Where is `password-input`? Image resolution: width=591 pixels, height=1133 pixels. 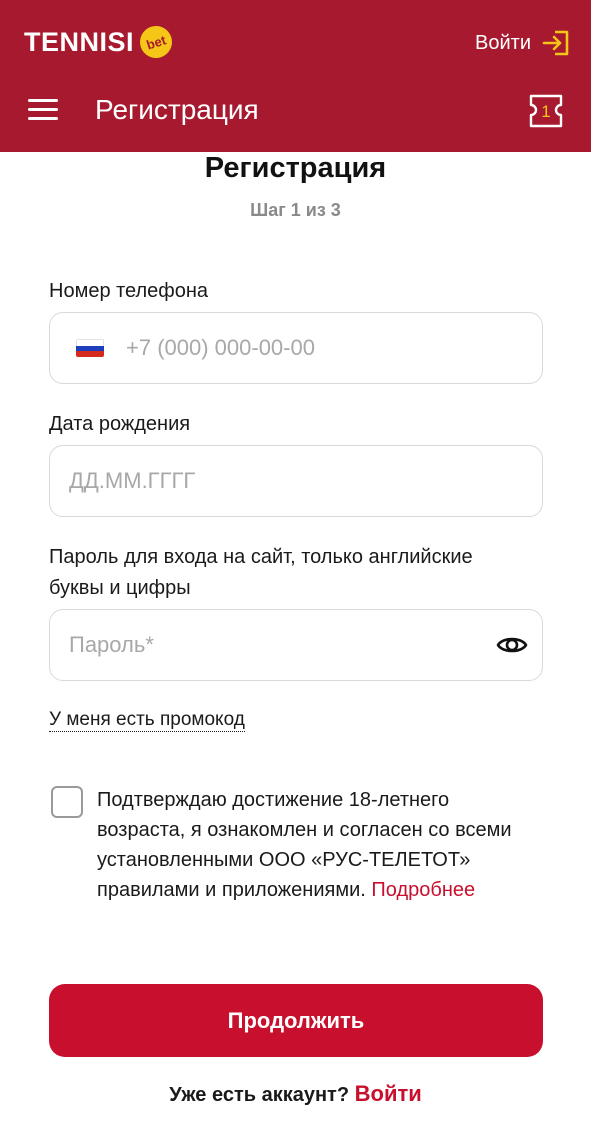 password-input is located at coordinates (273, 645).